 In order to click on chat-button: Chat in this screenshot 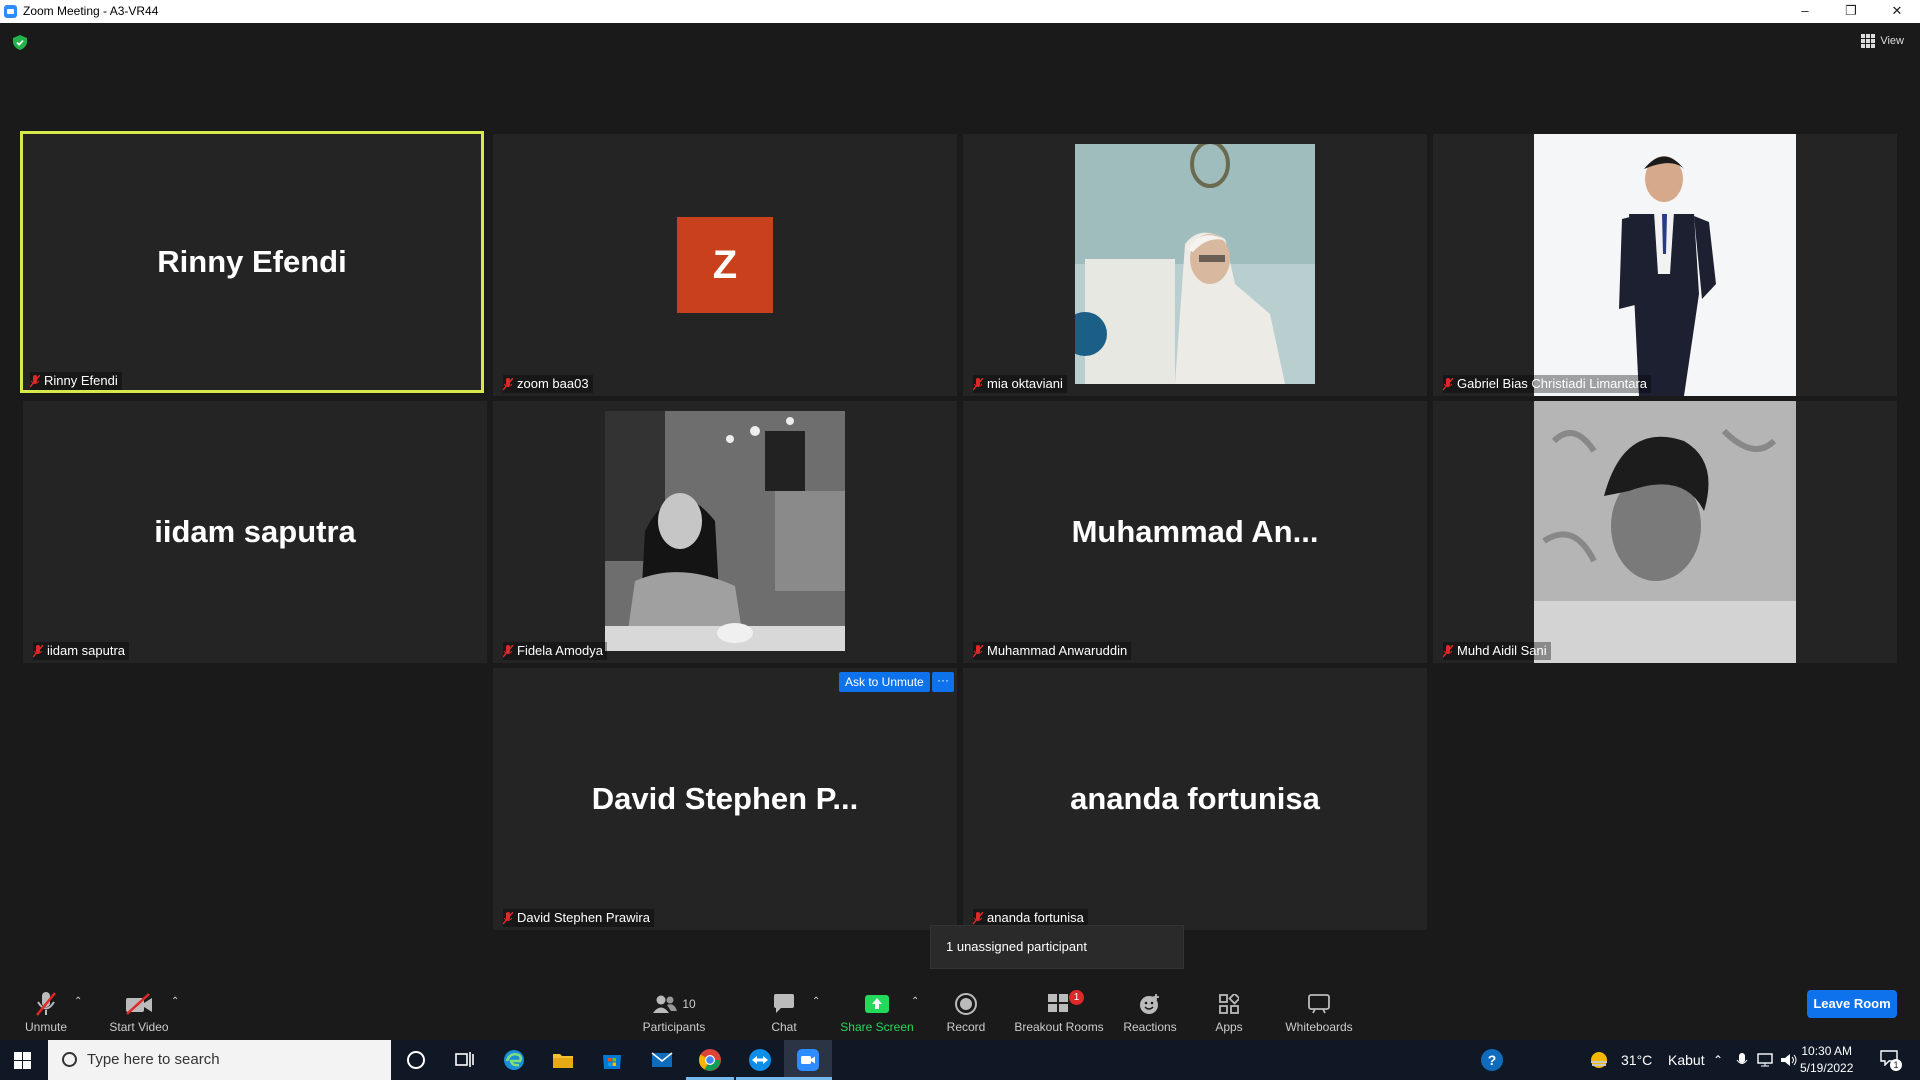, I will do `click(784, 1012)`.